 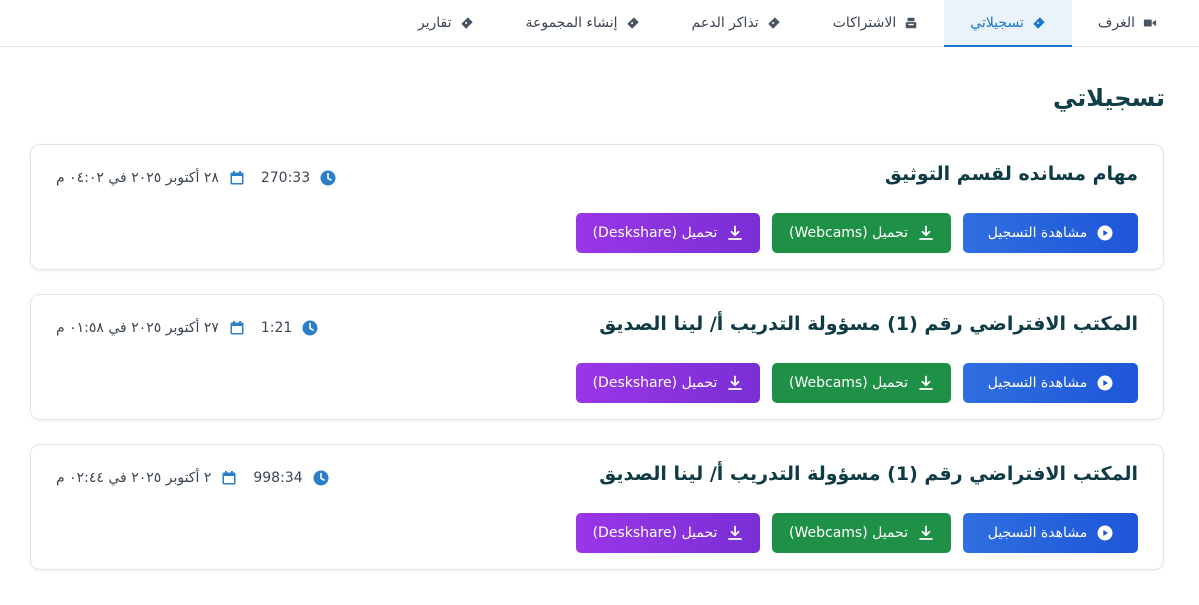 I want to click on recording-duration-text: 998:34, so click(x=278, y=478).